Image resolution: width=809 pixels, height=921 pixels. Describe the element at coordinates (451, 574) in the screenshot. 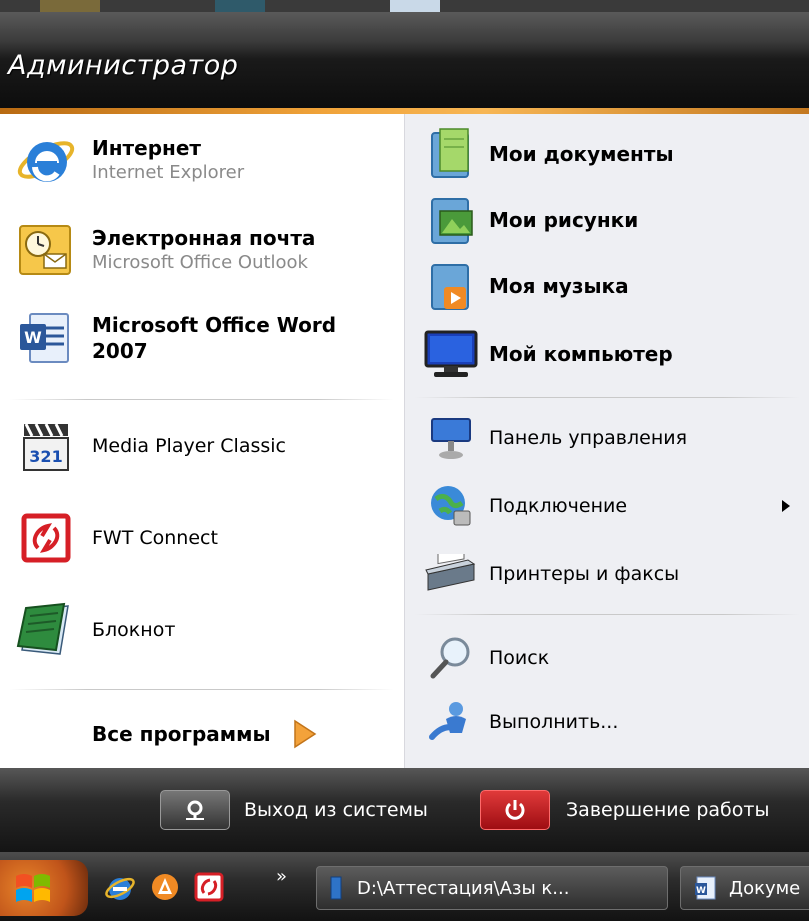

I see `printer-icon` at that location.